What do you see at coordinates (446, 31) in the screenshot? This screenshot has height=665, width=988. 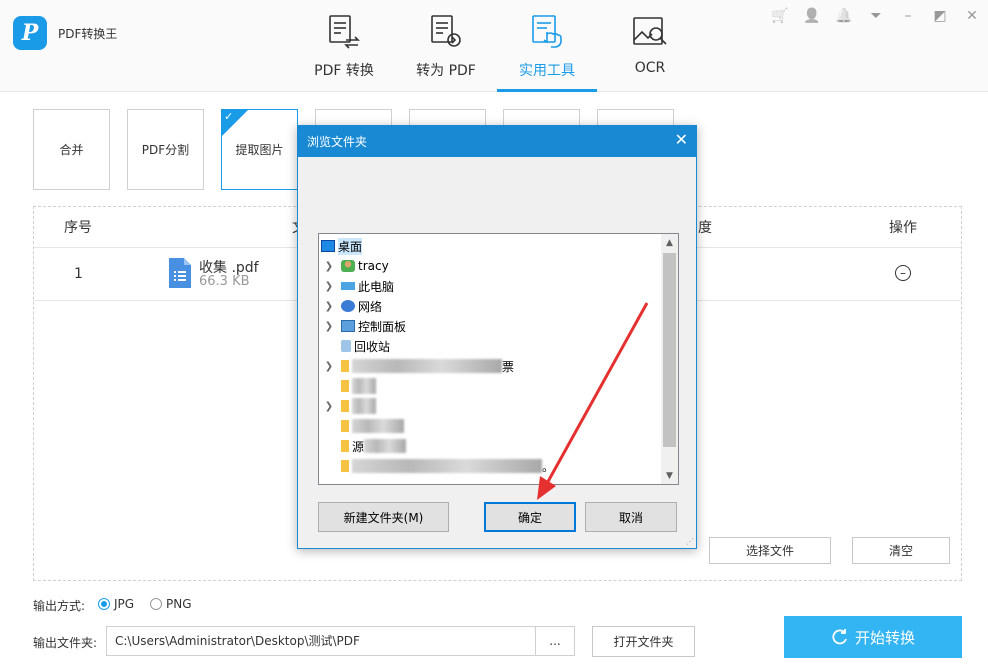 I see `to-pdf-icon` at bounding box center [446, 31].